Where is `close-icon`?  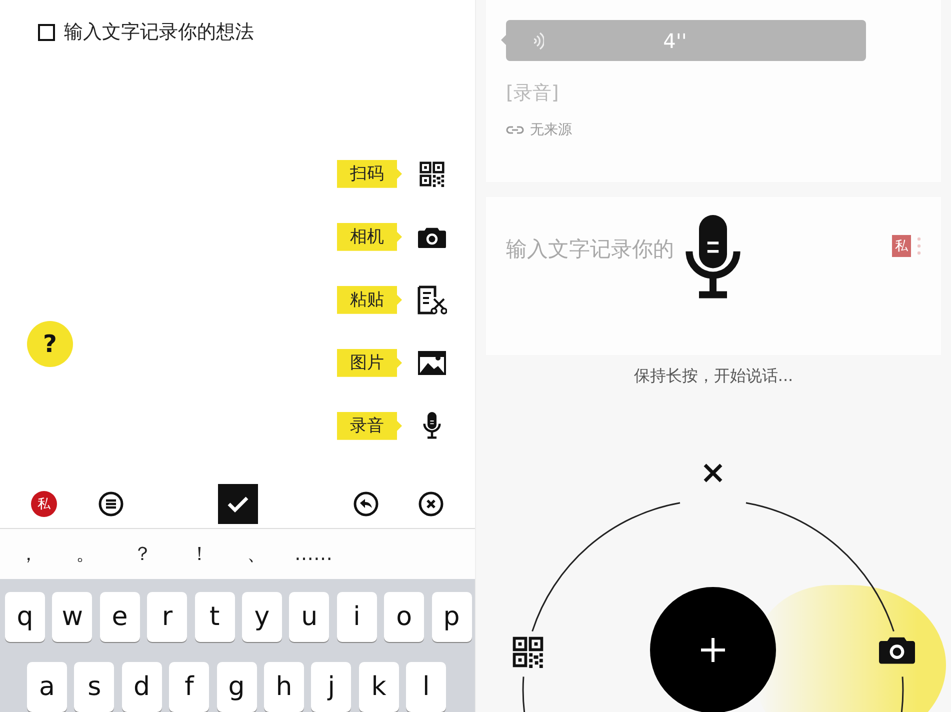 close-icon is located at coordinates (713, 473).